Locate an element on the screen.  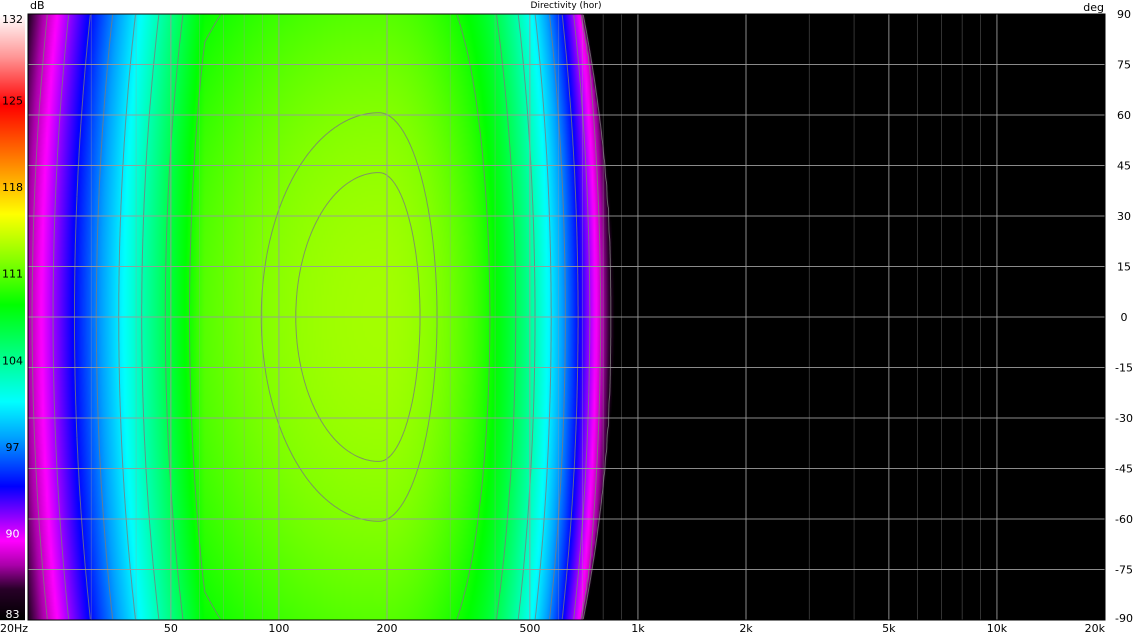
colorbar-tick-label: 97 is located at coordinates (13, 447).